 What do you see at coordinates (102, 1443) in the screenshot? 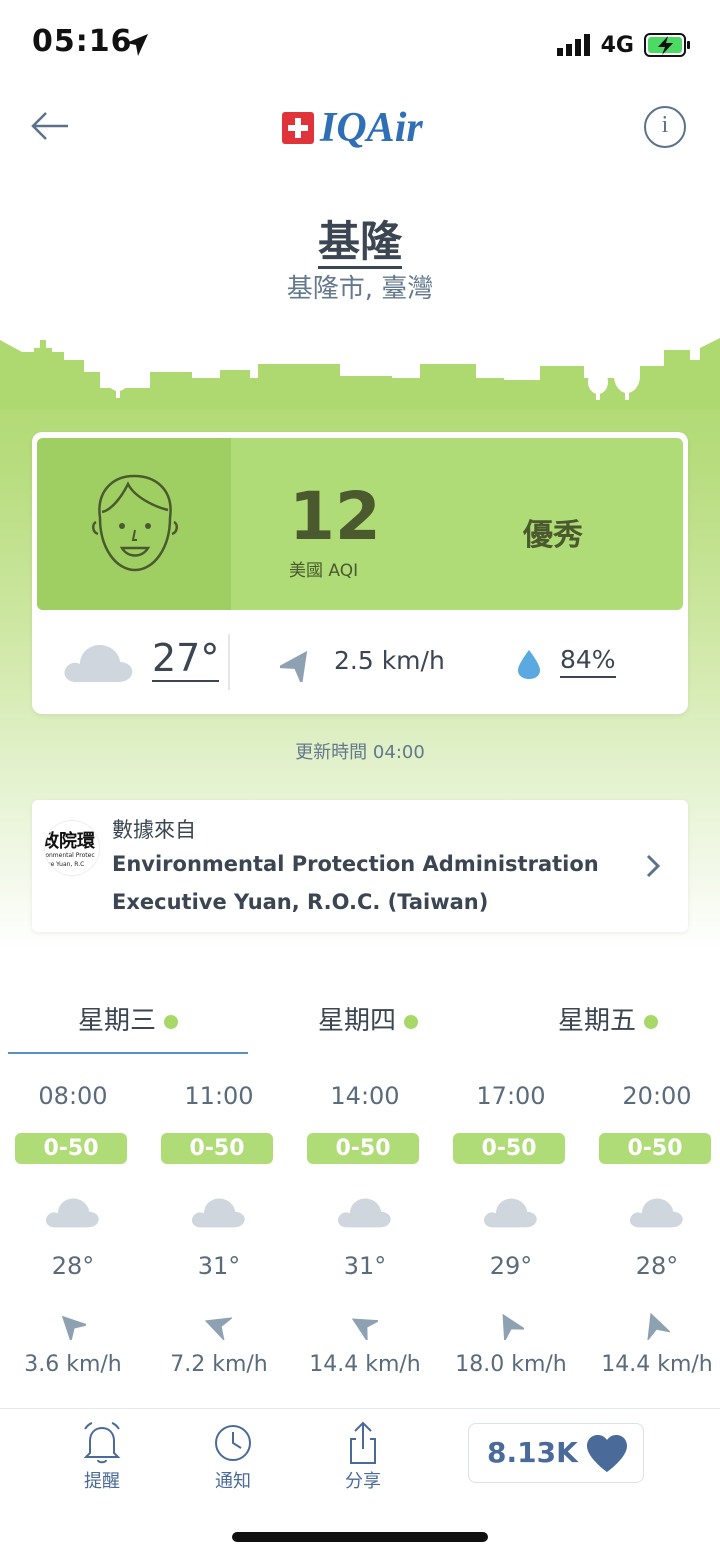
I see `bell-icon` at bounding box center [102, 1443].